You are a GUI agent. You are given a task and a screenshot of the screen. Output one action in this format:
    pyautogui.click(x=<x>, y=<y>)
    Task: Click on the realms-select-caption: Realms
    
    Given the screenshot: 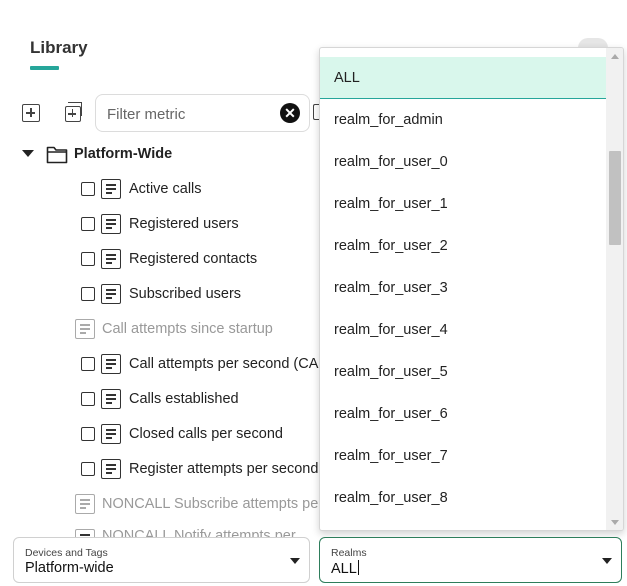 What is the action you would take?
    pyautogui.click(x=349, y=553)
    